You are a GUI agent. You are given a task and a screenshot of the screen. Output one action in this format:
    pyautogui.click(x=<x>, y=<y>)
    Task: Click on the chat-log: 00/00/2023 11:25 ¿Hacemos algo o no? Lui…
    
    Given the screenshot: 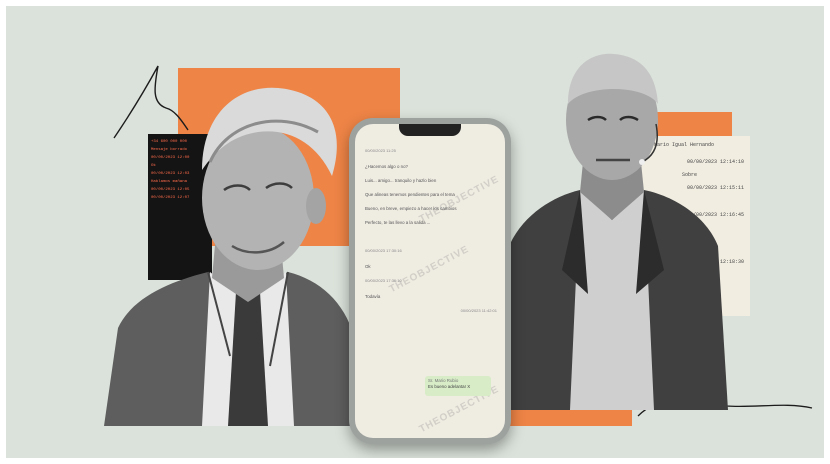 What is the action you would take?
    pyautogui.click(x=431, y=231)
    